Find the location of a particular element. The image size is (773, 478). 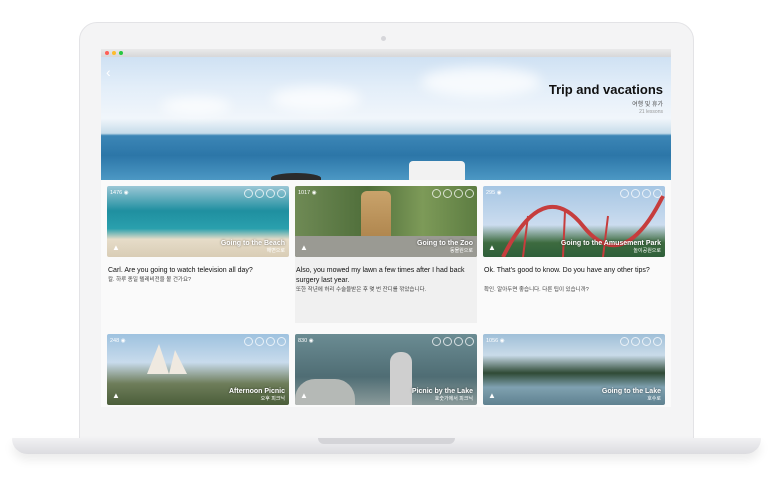

person-shape is located at coordinates (401, 378).